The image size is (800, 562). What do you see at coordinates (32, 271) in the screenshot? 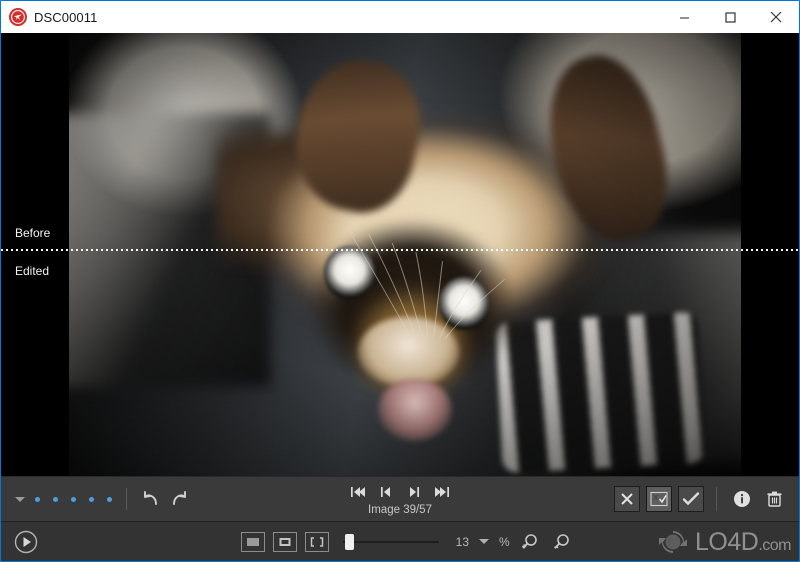
I see `edited-label: Edited` at bounding box center [32, 271].